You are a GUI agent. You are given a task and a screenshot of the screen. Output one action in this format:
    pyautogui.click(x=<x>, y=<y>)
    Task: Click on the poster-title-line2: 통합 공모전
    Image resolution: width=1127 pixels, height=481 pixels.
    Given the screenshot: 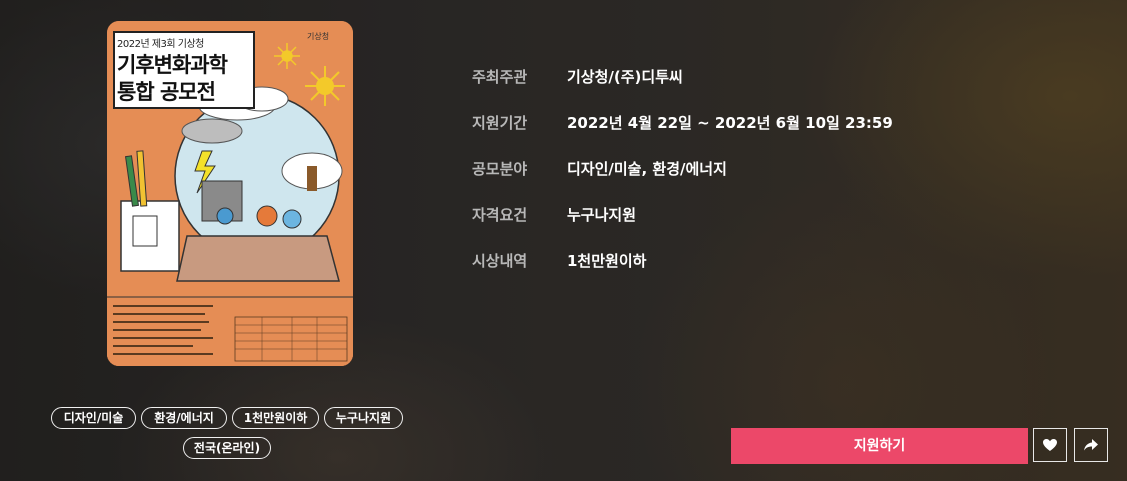 What is the action you would take?
    pyautogui.click(x=166, y=92)
    